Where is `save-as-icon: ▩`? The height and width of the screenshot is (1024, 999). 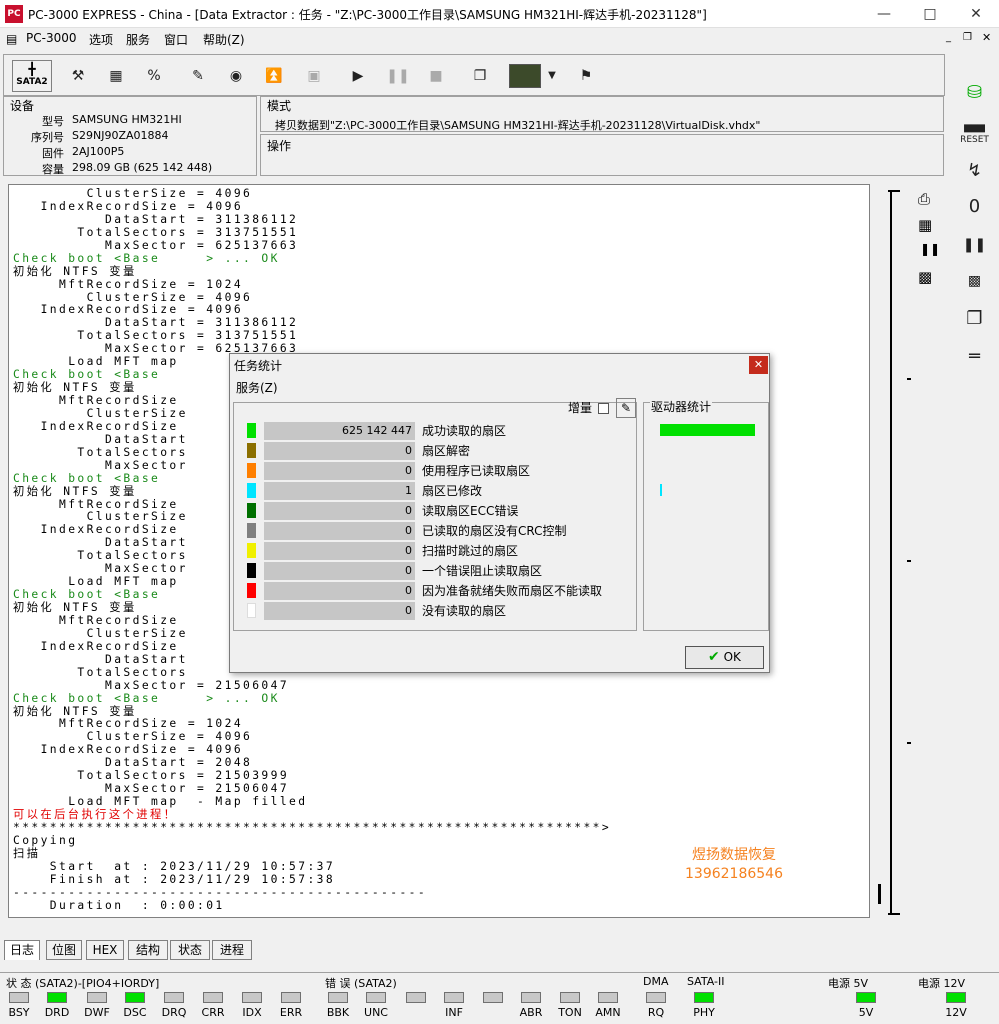
save-as-icon: ▩ is located at coordinates (925, 277).